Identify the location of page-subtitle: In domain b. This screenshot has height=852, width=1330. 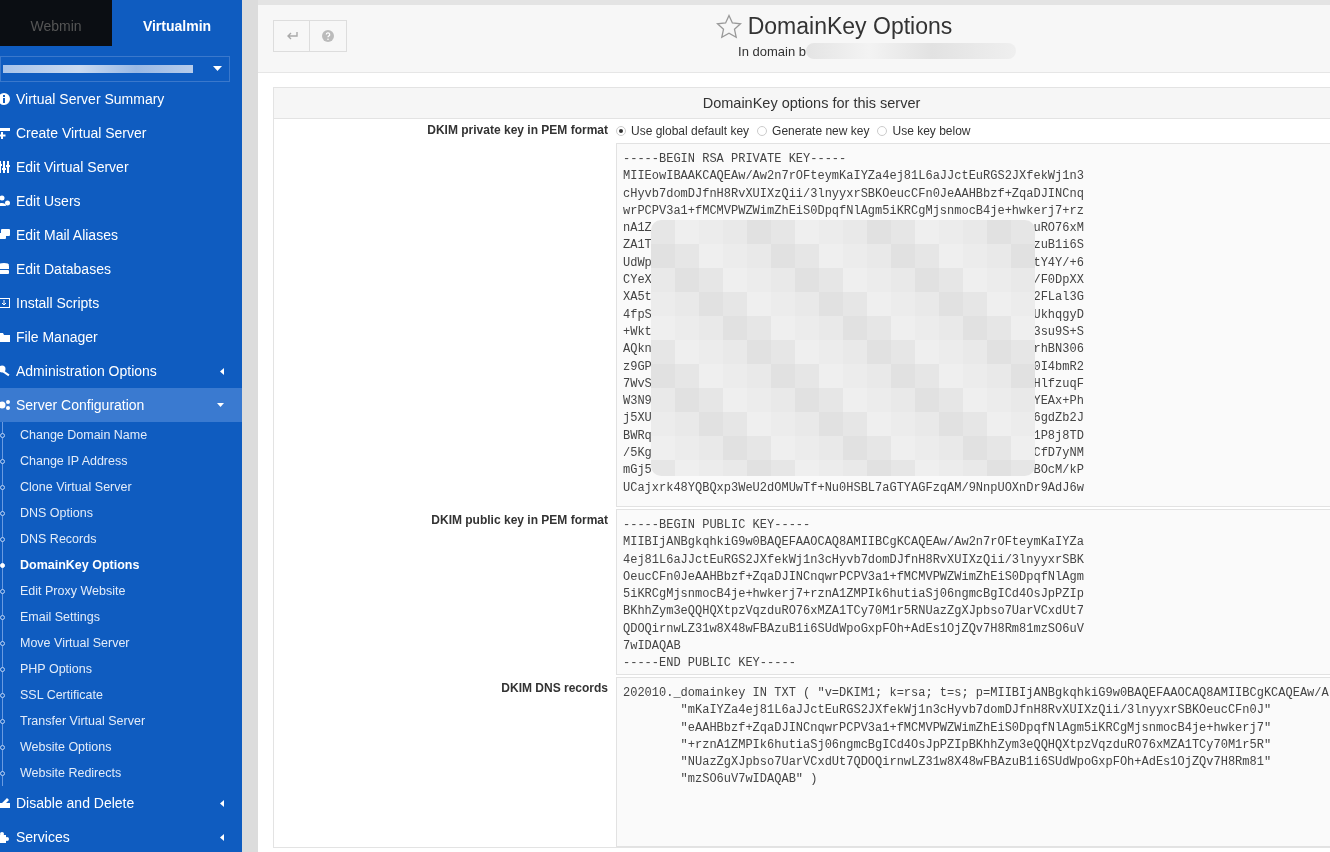
(772, 51).